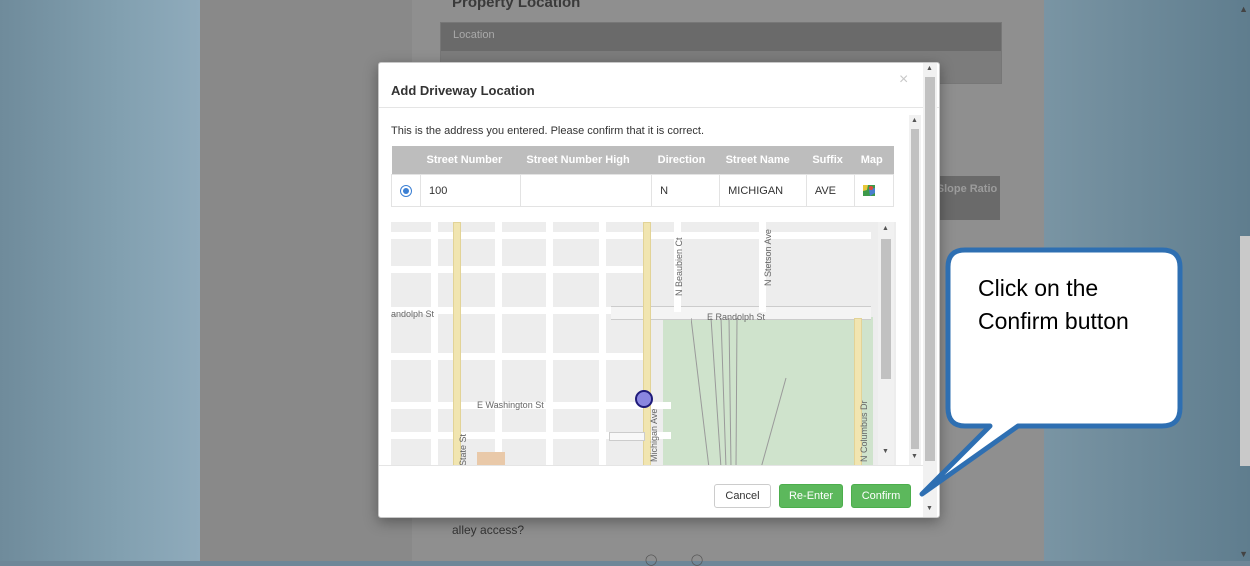 The height and width of the screenshot is (566, 1250). Describe the element at coordinates (685, 160) in the screenshot. I see `column-header-direction: Direction` at that location.